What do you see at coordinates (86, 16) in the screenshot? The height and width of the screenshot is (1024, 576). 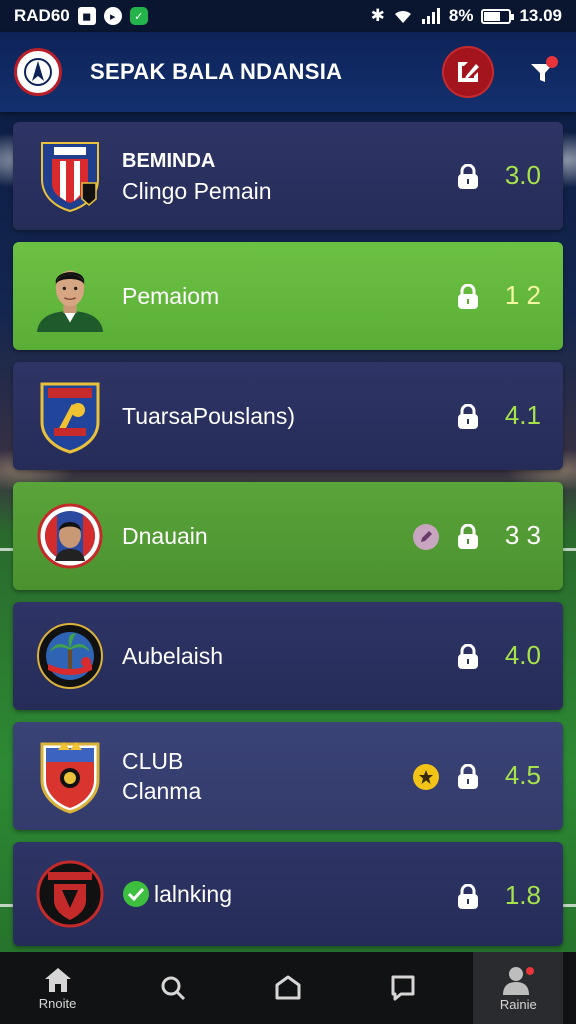 I see `notification-app-icon: ◼` at bounding box center [86, 16].